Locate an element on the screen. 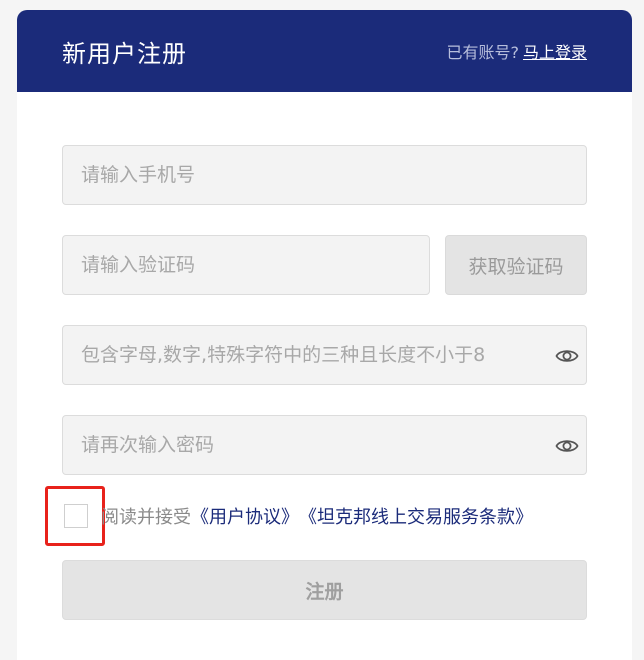 Image resolution: width=644 pixels, height=660 pixels. login-prompt-area: 已有账号? 马上登录 is located at coordinates (516, 51).